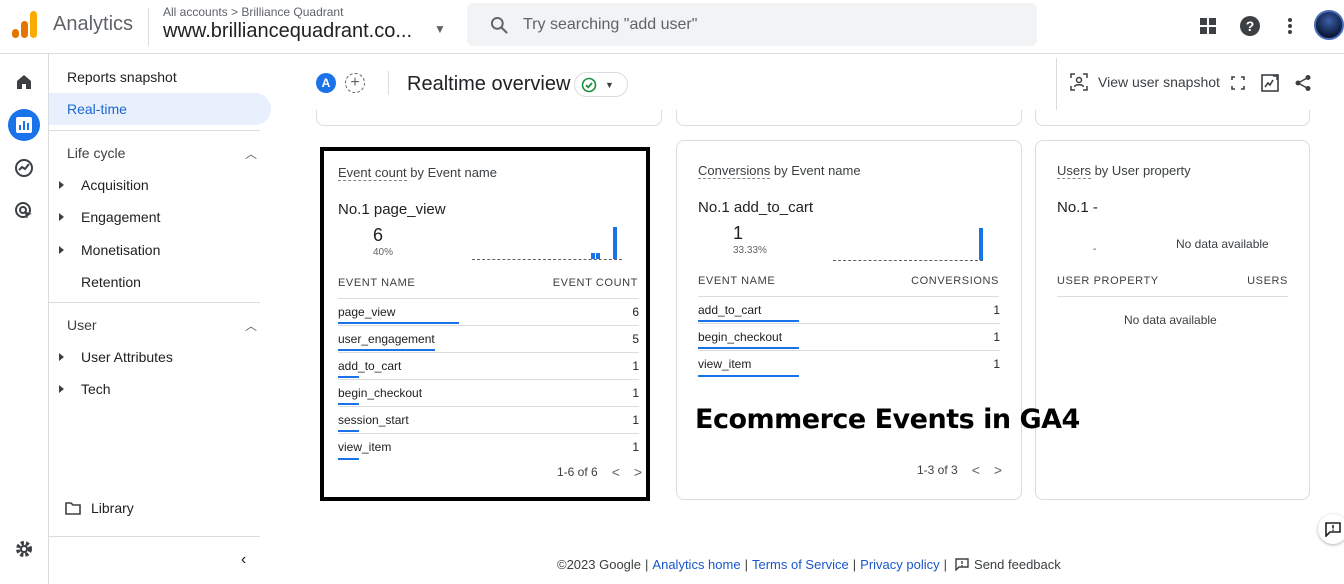 The height and width of the screenshot is (584, 1344). What do you see at coordinates (24, 549) in the screenshot?
I see `settings-gear-icon` at bounding box center [24, 549].